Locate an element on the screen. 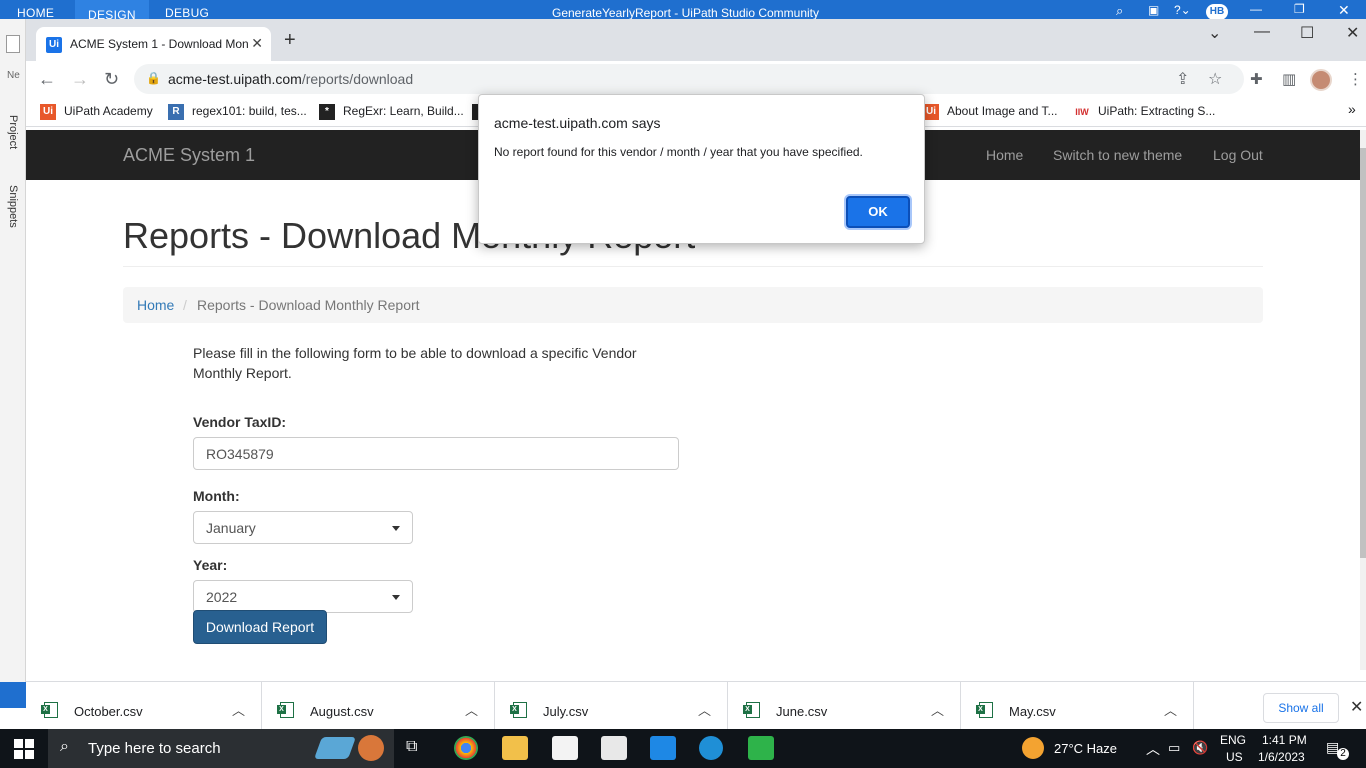 This screenshot has height=768, width=1366. chat-icon: ▣ is located at coordinates (1153, 10).